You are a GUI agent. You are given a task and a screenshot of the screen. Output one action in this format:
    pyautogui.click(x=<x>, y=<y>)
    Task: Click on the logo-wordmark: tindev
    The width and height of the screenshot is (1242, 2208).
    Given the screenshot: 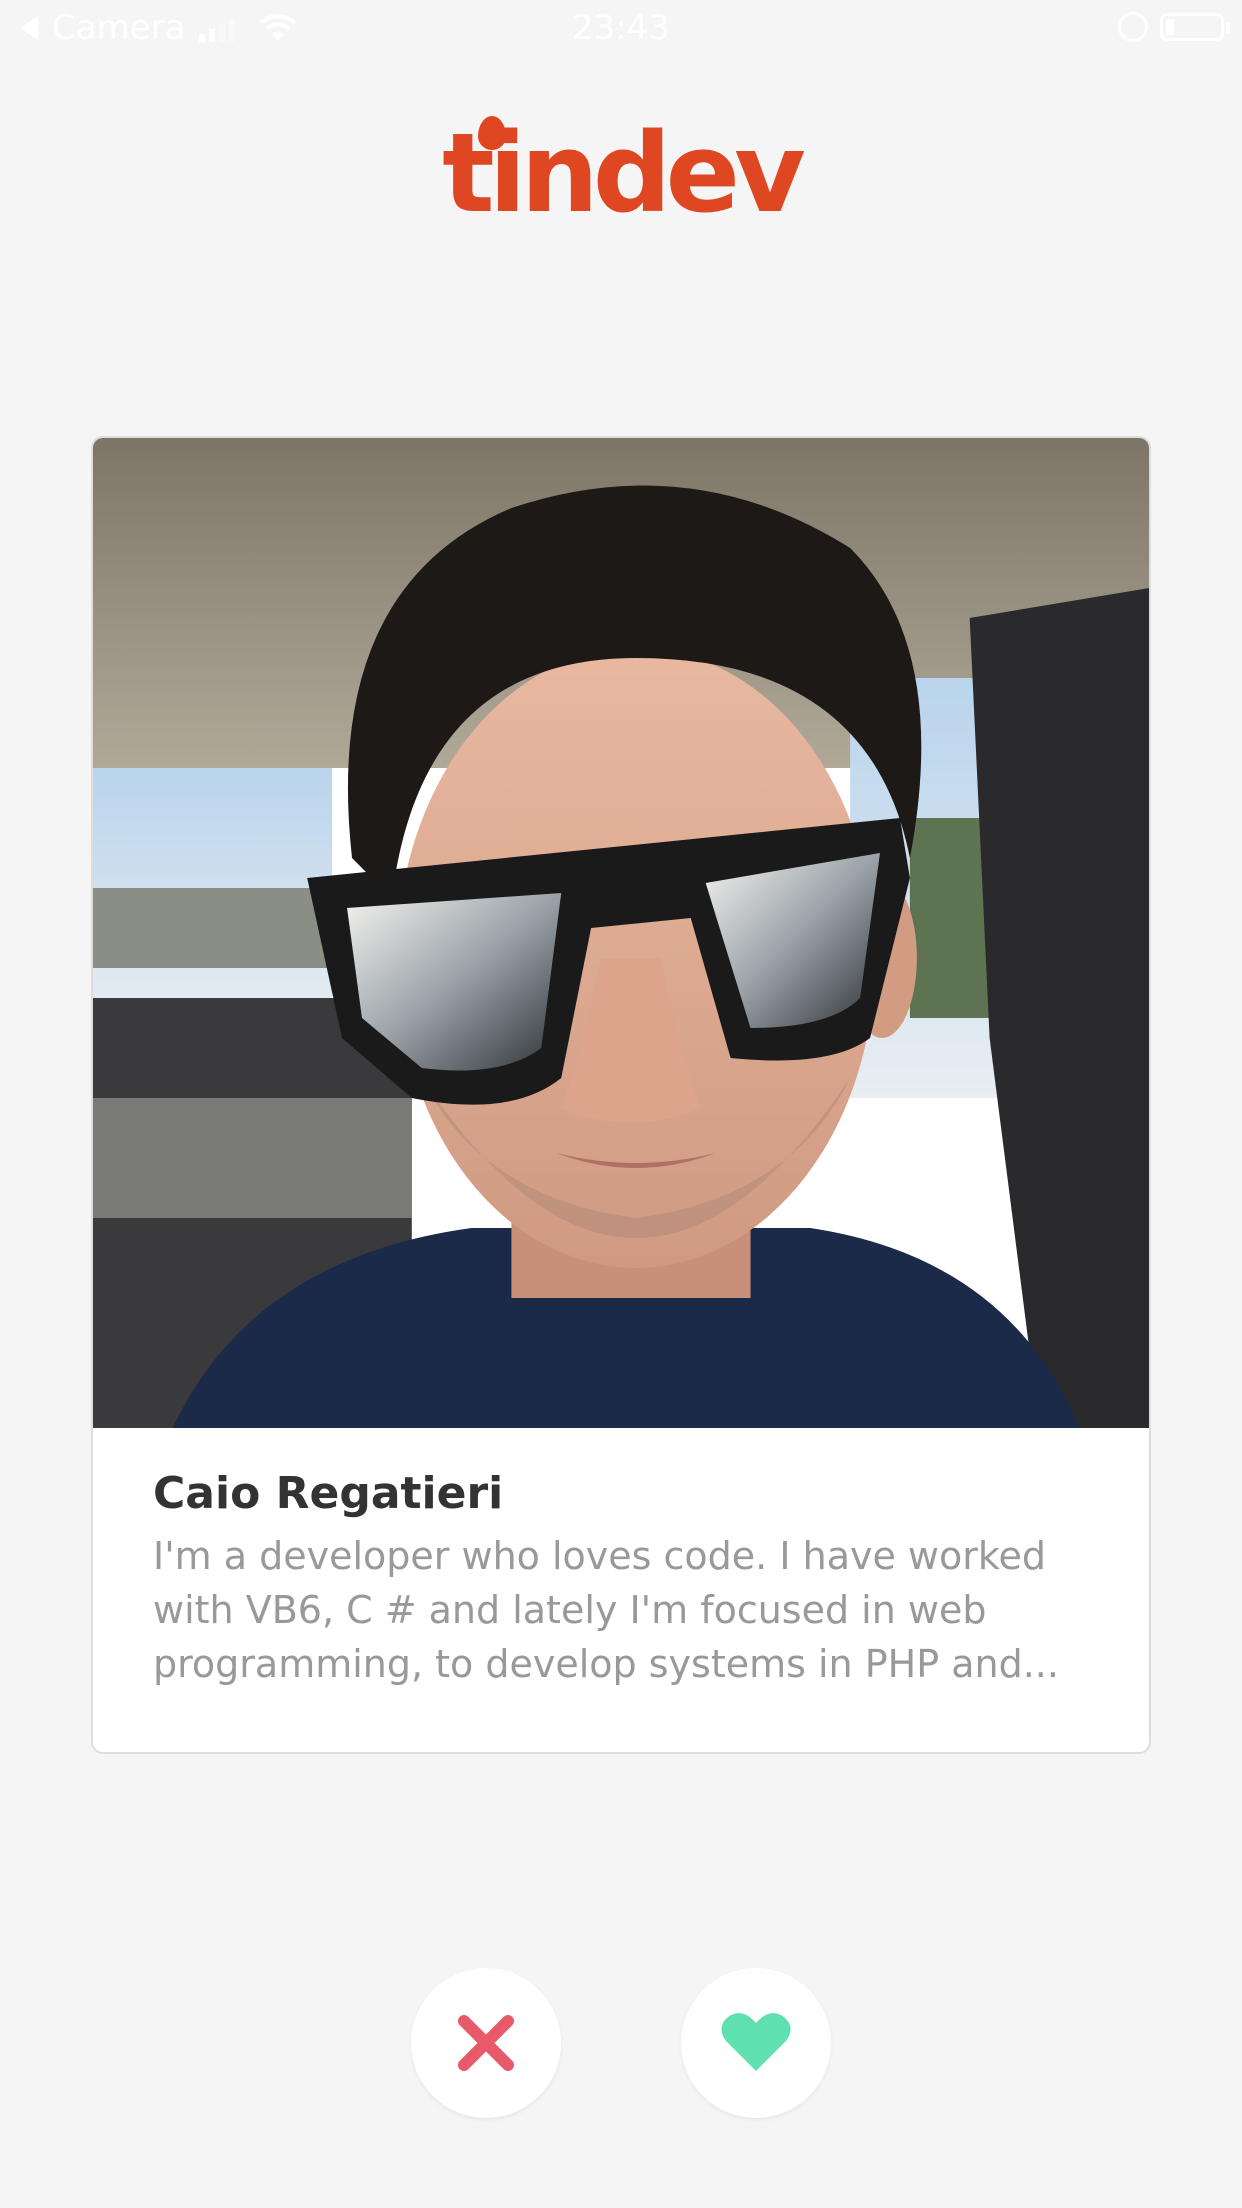 What is the action you would take?
    pyautogui.click(x=624, y=172)
    